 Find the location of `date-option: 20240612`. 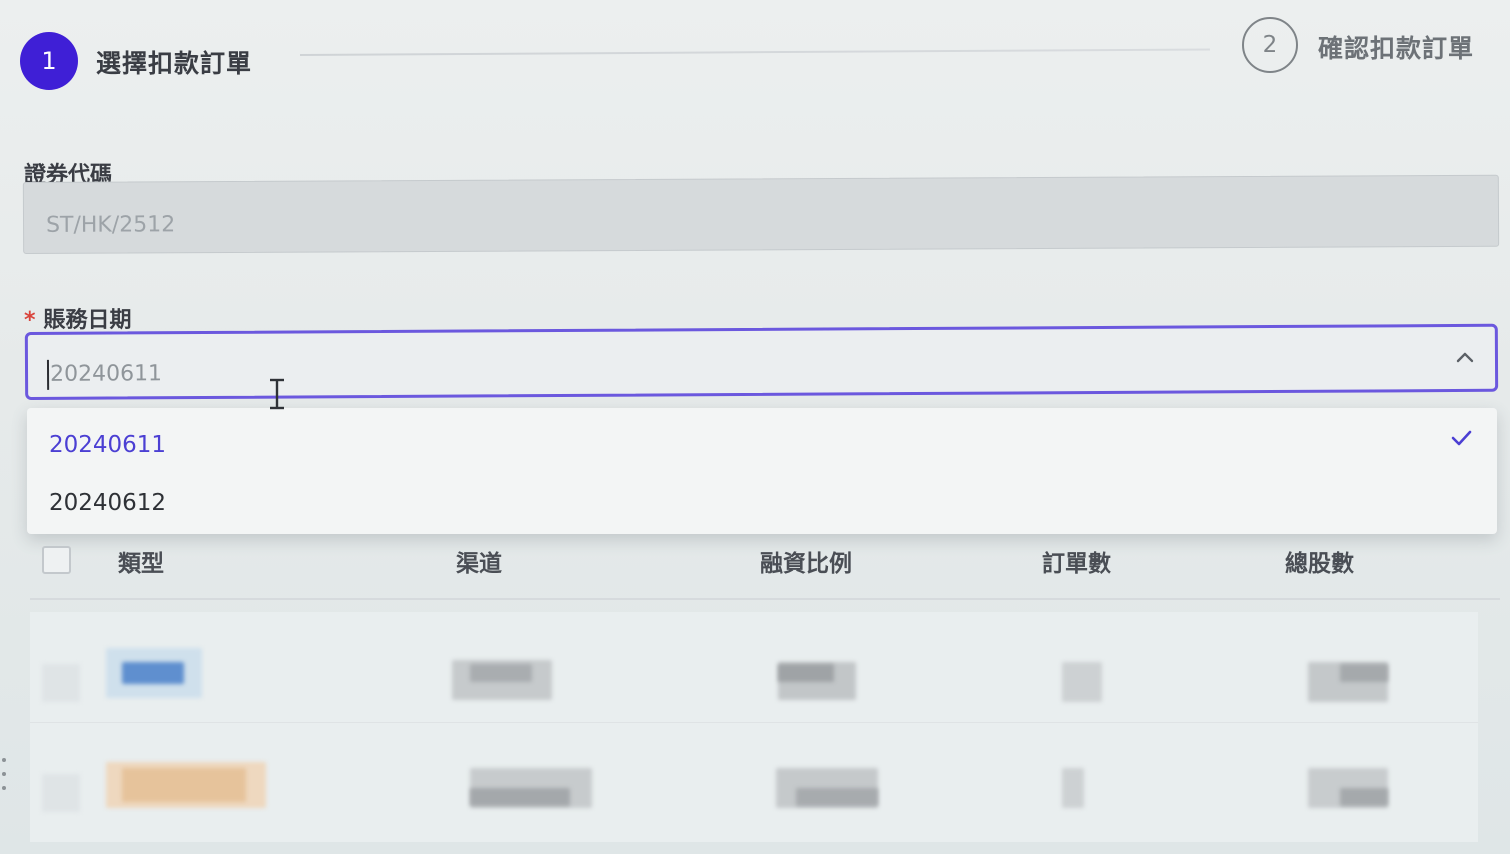

date-option: 20240612 is located at coordinates (762, 503).